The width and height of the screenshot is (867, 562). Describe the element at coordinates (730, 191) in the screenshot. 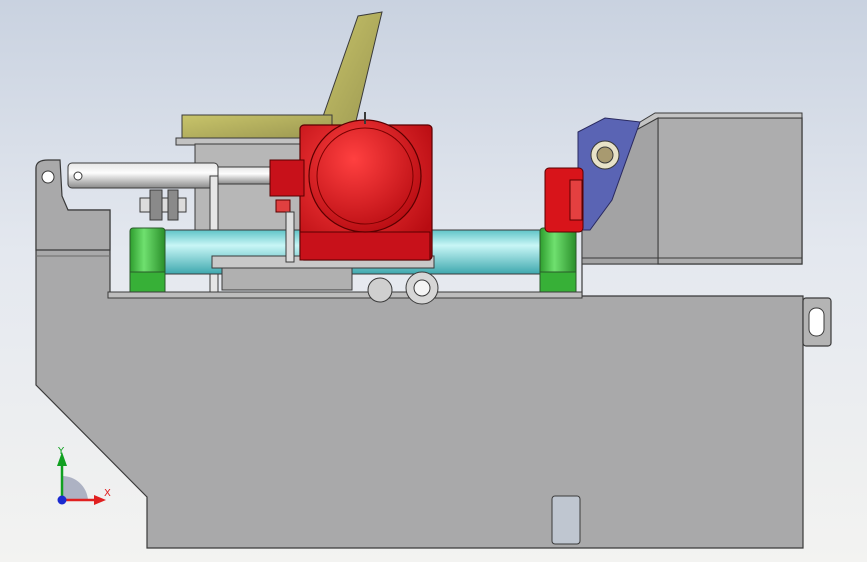

I see `right-housing` at that location.